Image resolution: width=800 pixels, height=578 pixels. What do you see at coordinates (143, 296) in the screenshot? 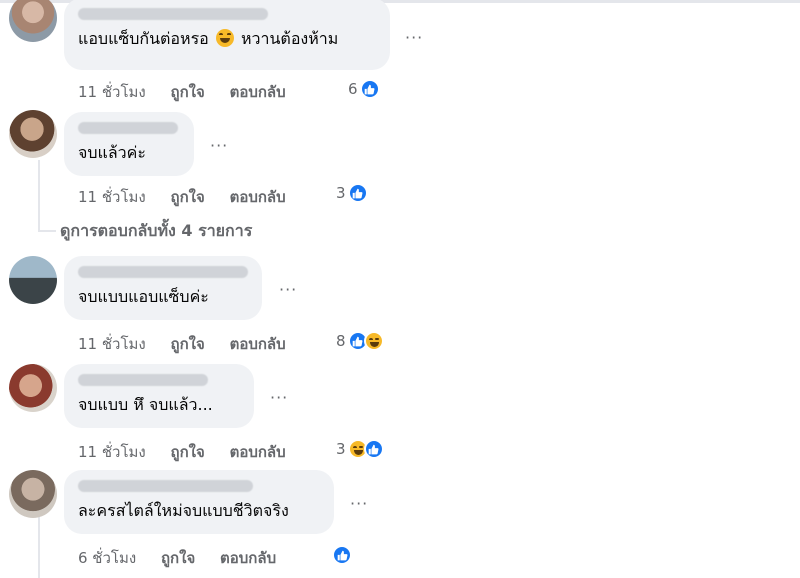
I see `comment-text: จบแบบแอบแซ็บค่ะ` at bounding box center [143, 296].